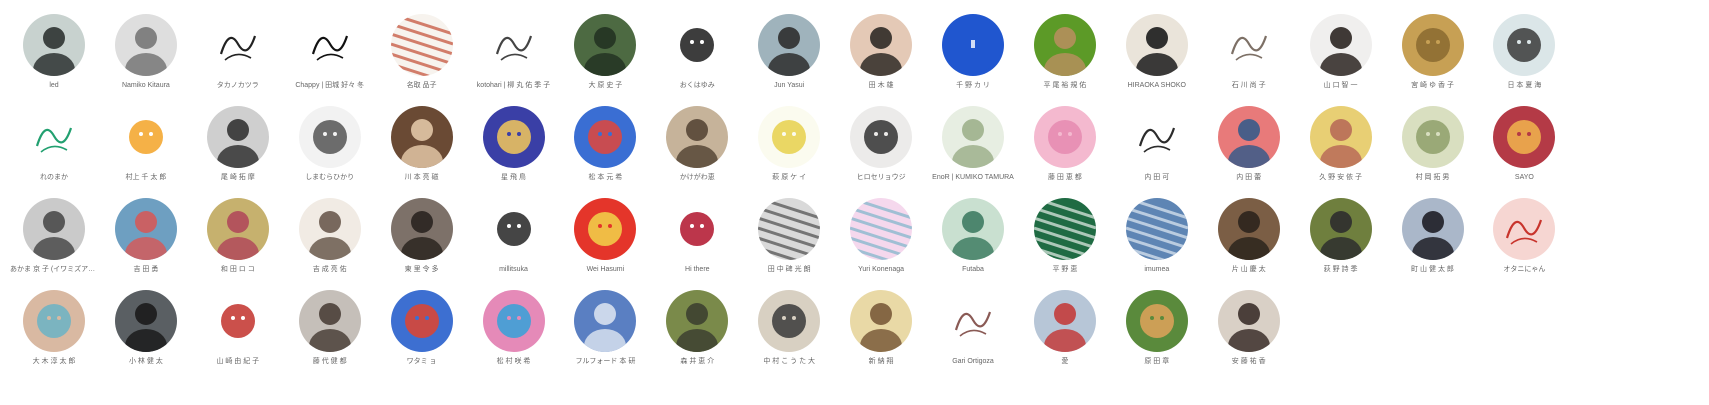  I want to click on artist-item: 中 村 こ う た 大, so click(789, 328).